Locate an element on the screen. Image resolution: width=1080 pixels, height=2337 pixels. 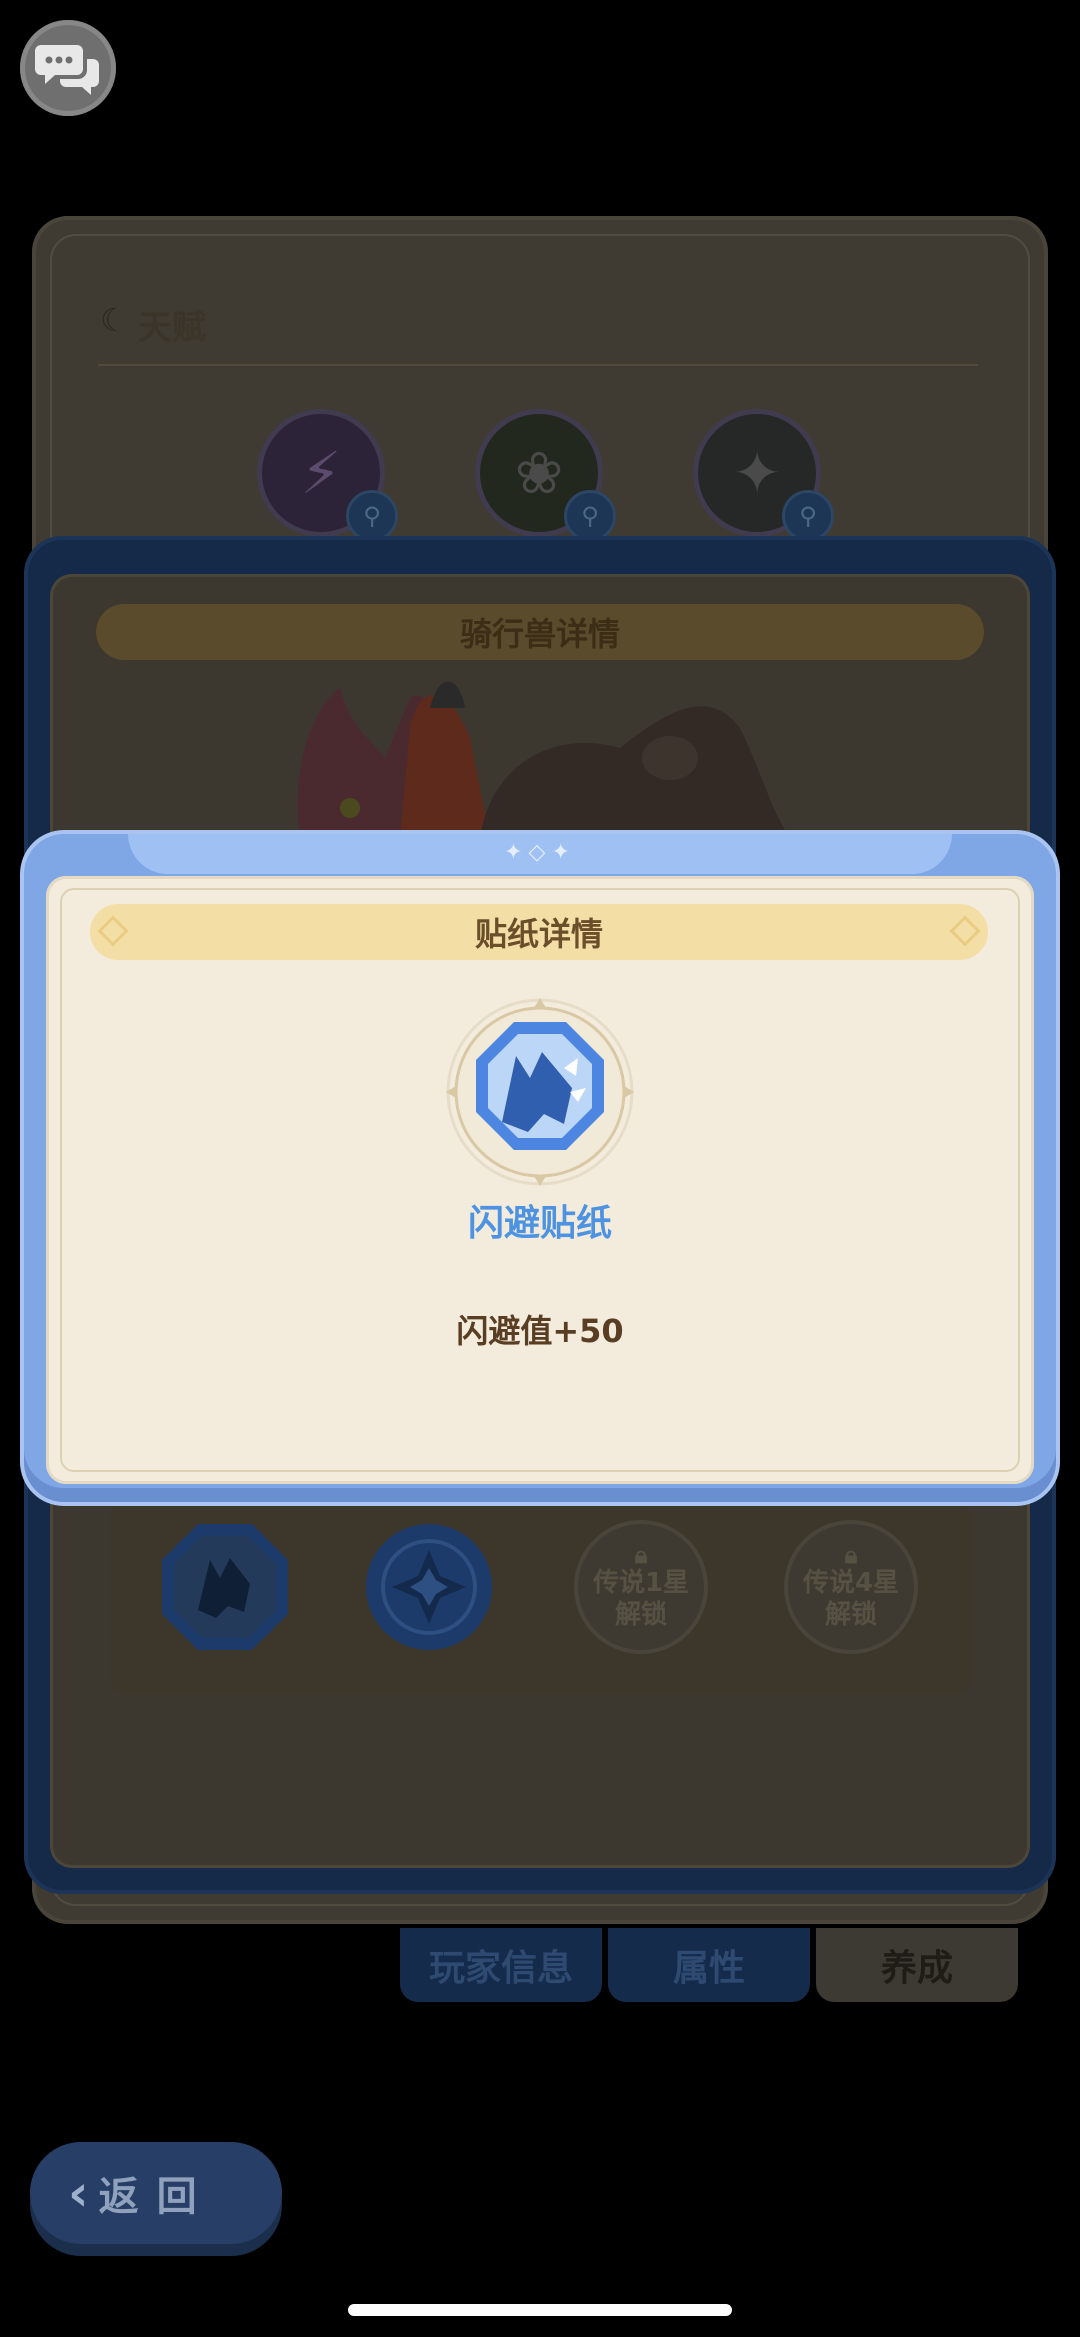
mount-detail-title: 骑行兽详情 is located at coordinates (540, 632).